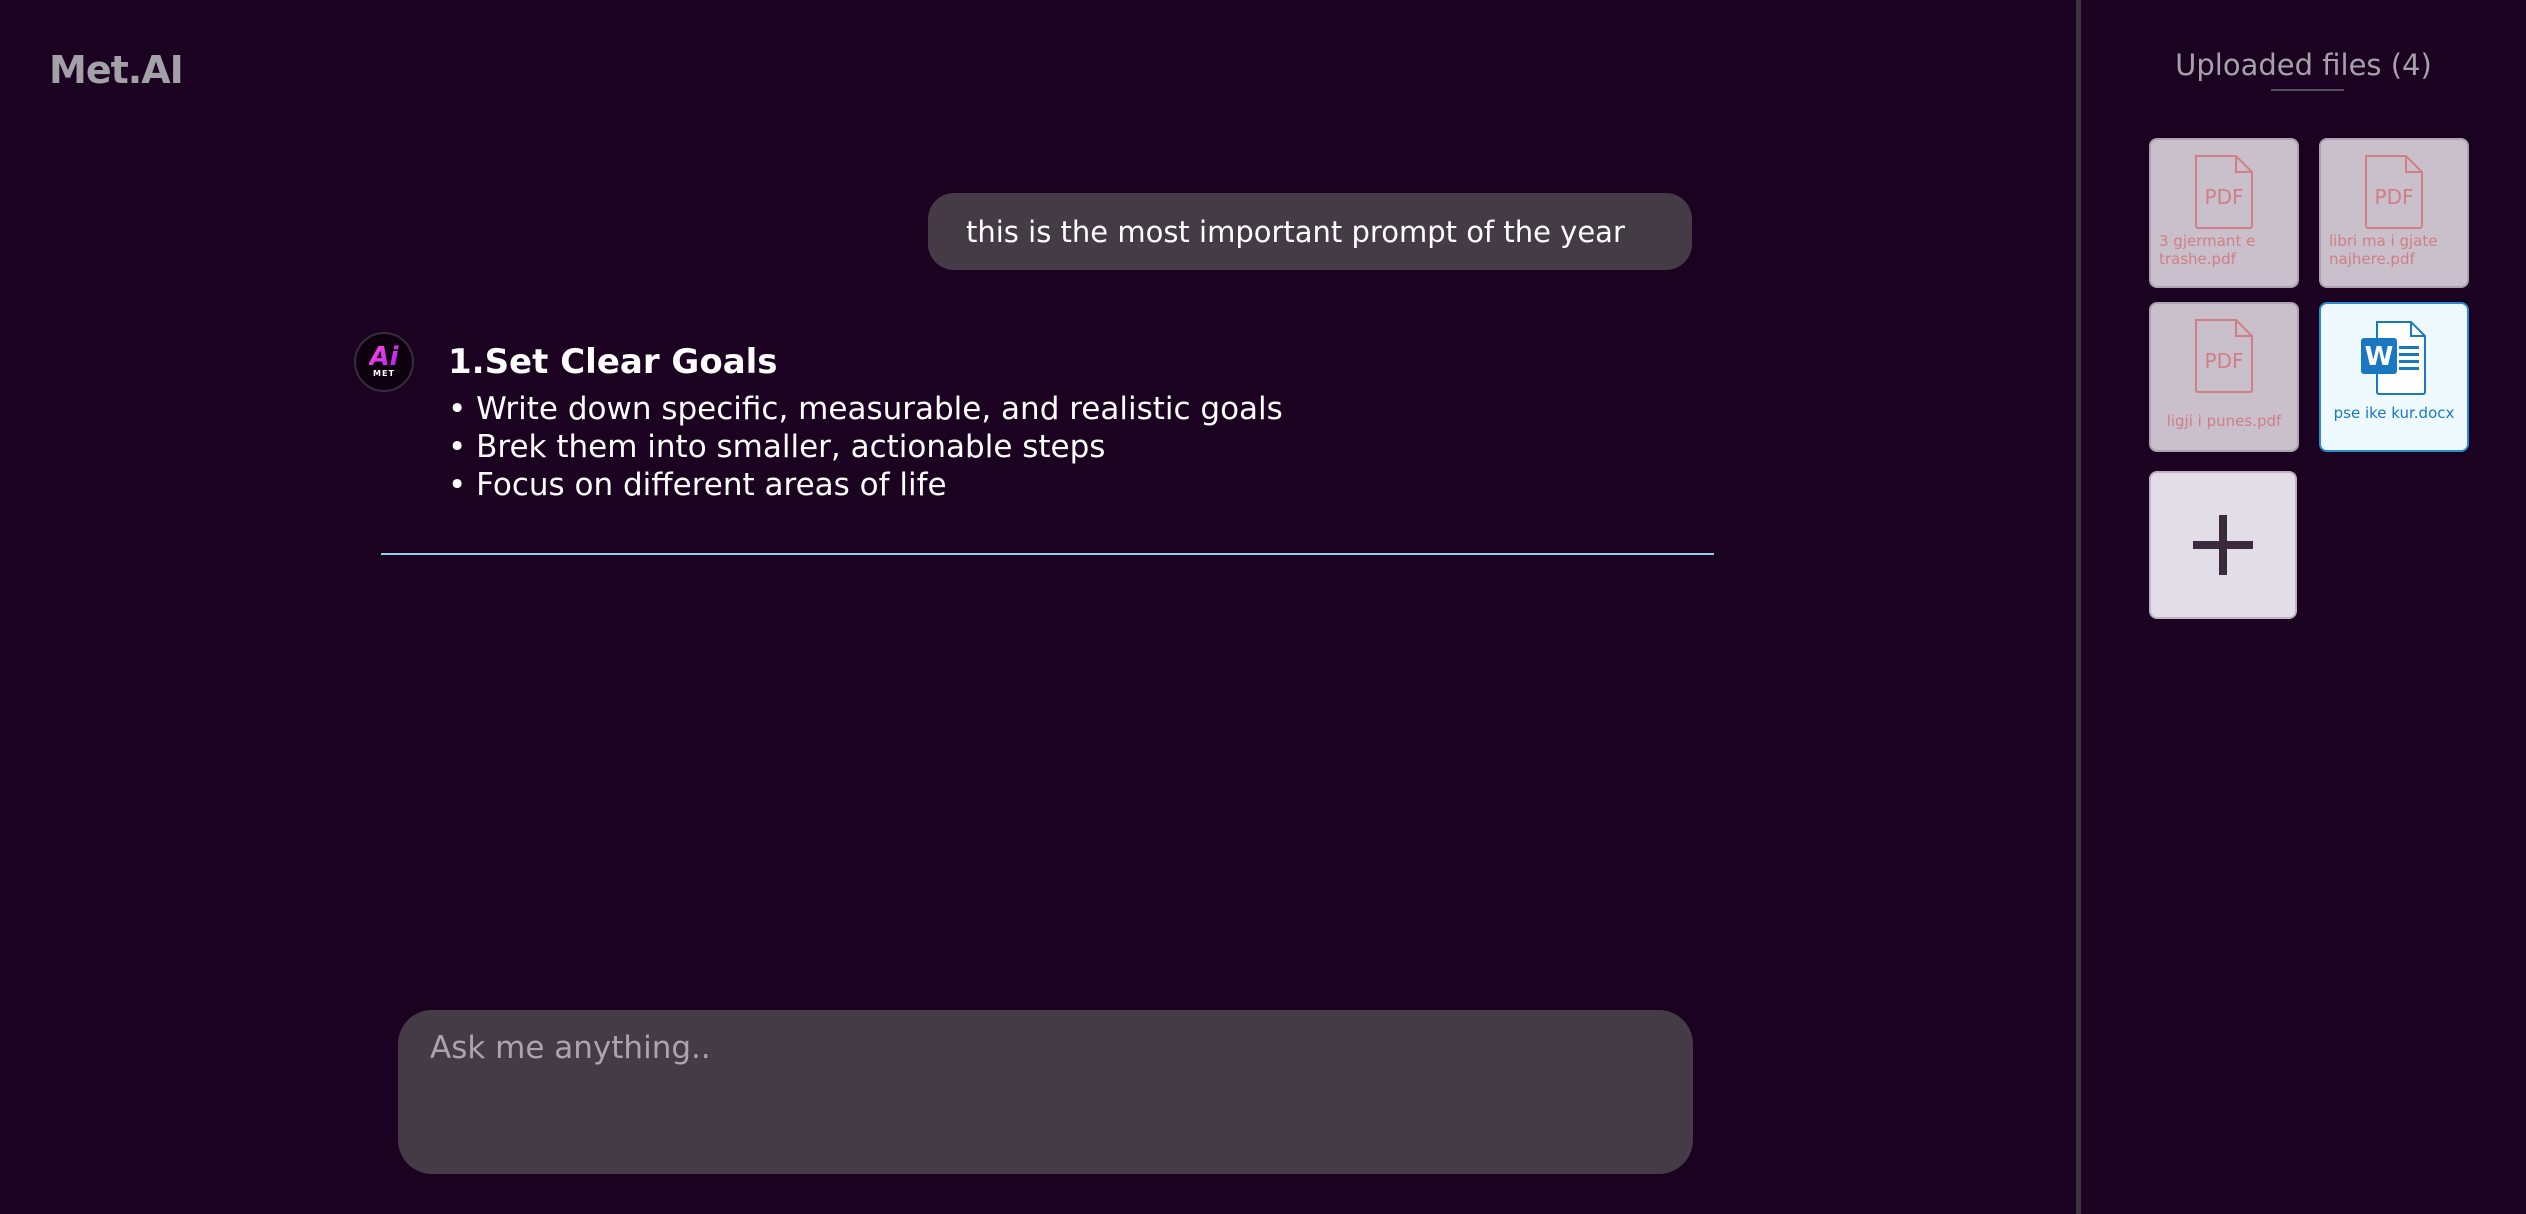 The height and width of the screenshot is (1214, 2526). I want to click on file-card-pdf: PDF 3 gjermant e trashe.pdf, so click(2224, 213).